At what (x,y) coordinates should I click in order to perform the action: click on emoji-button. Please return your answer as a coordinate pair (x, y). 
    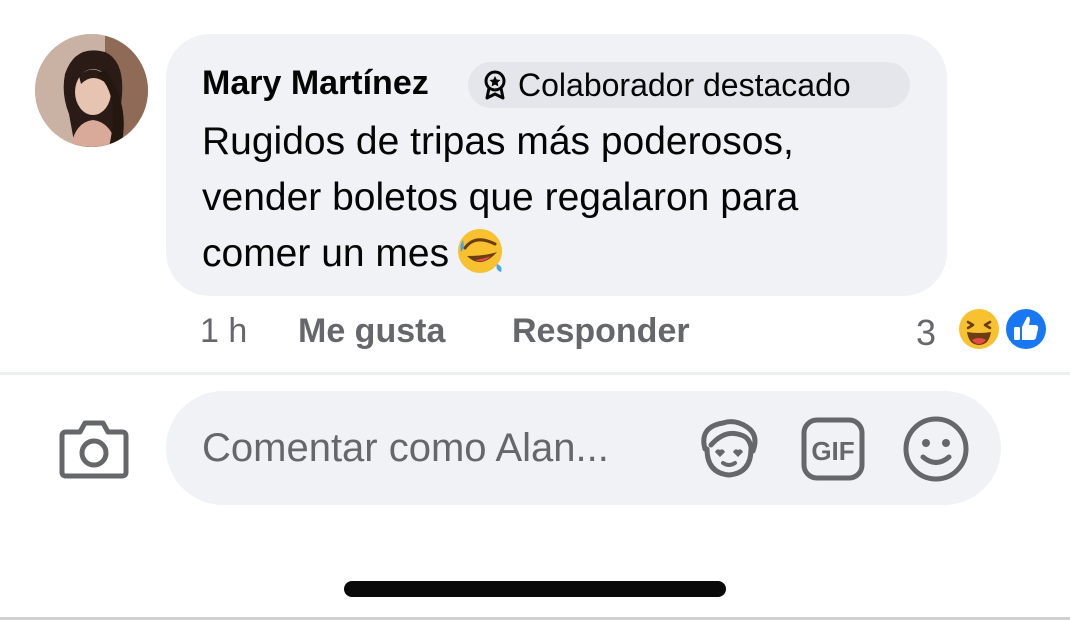
    Looking at the image, I should click on (936, 449).